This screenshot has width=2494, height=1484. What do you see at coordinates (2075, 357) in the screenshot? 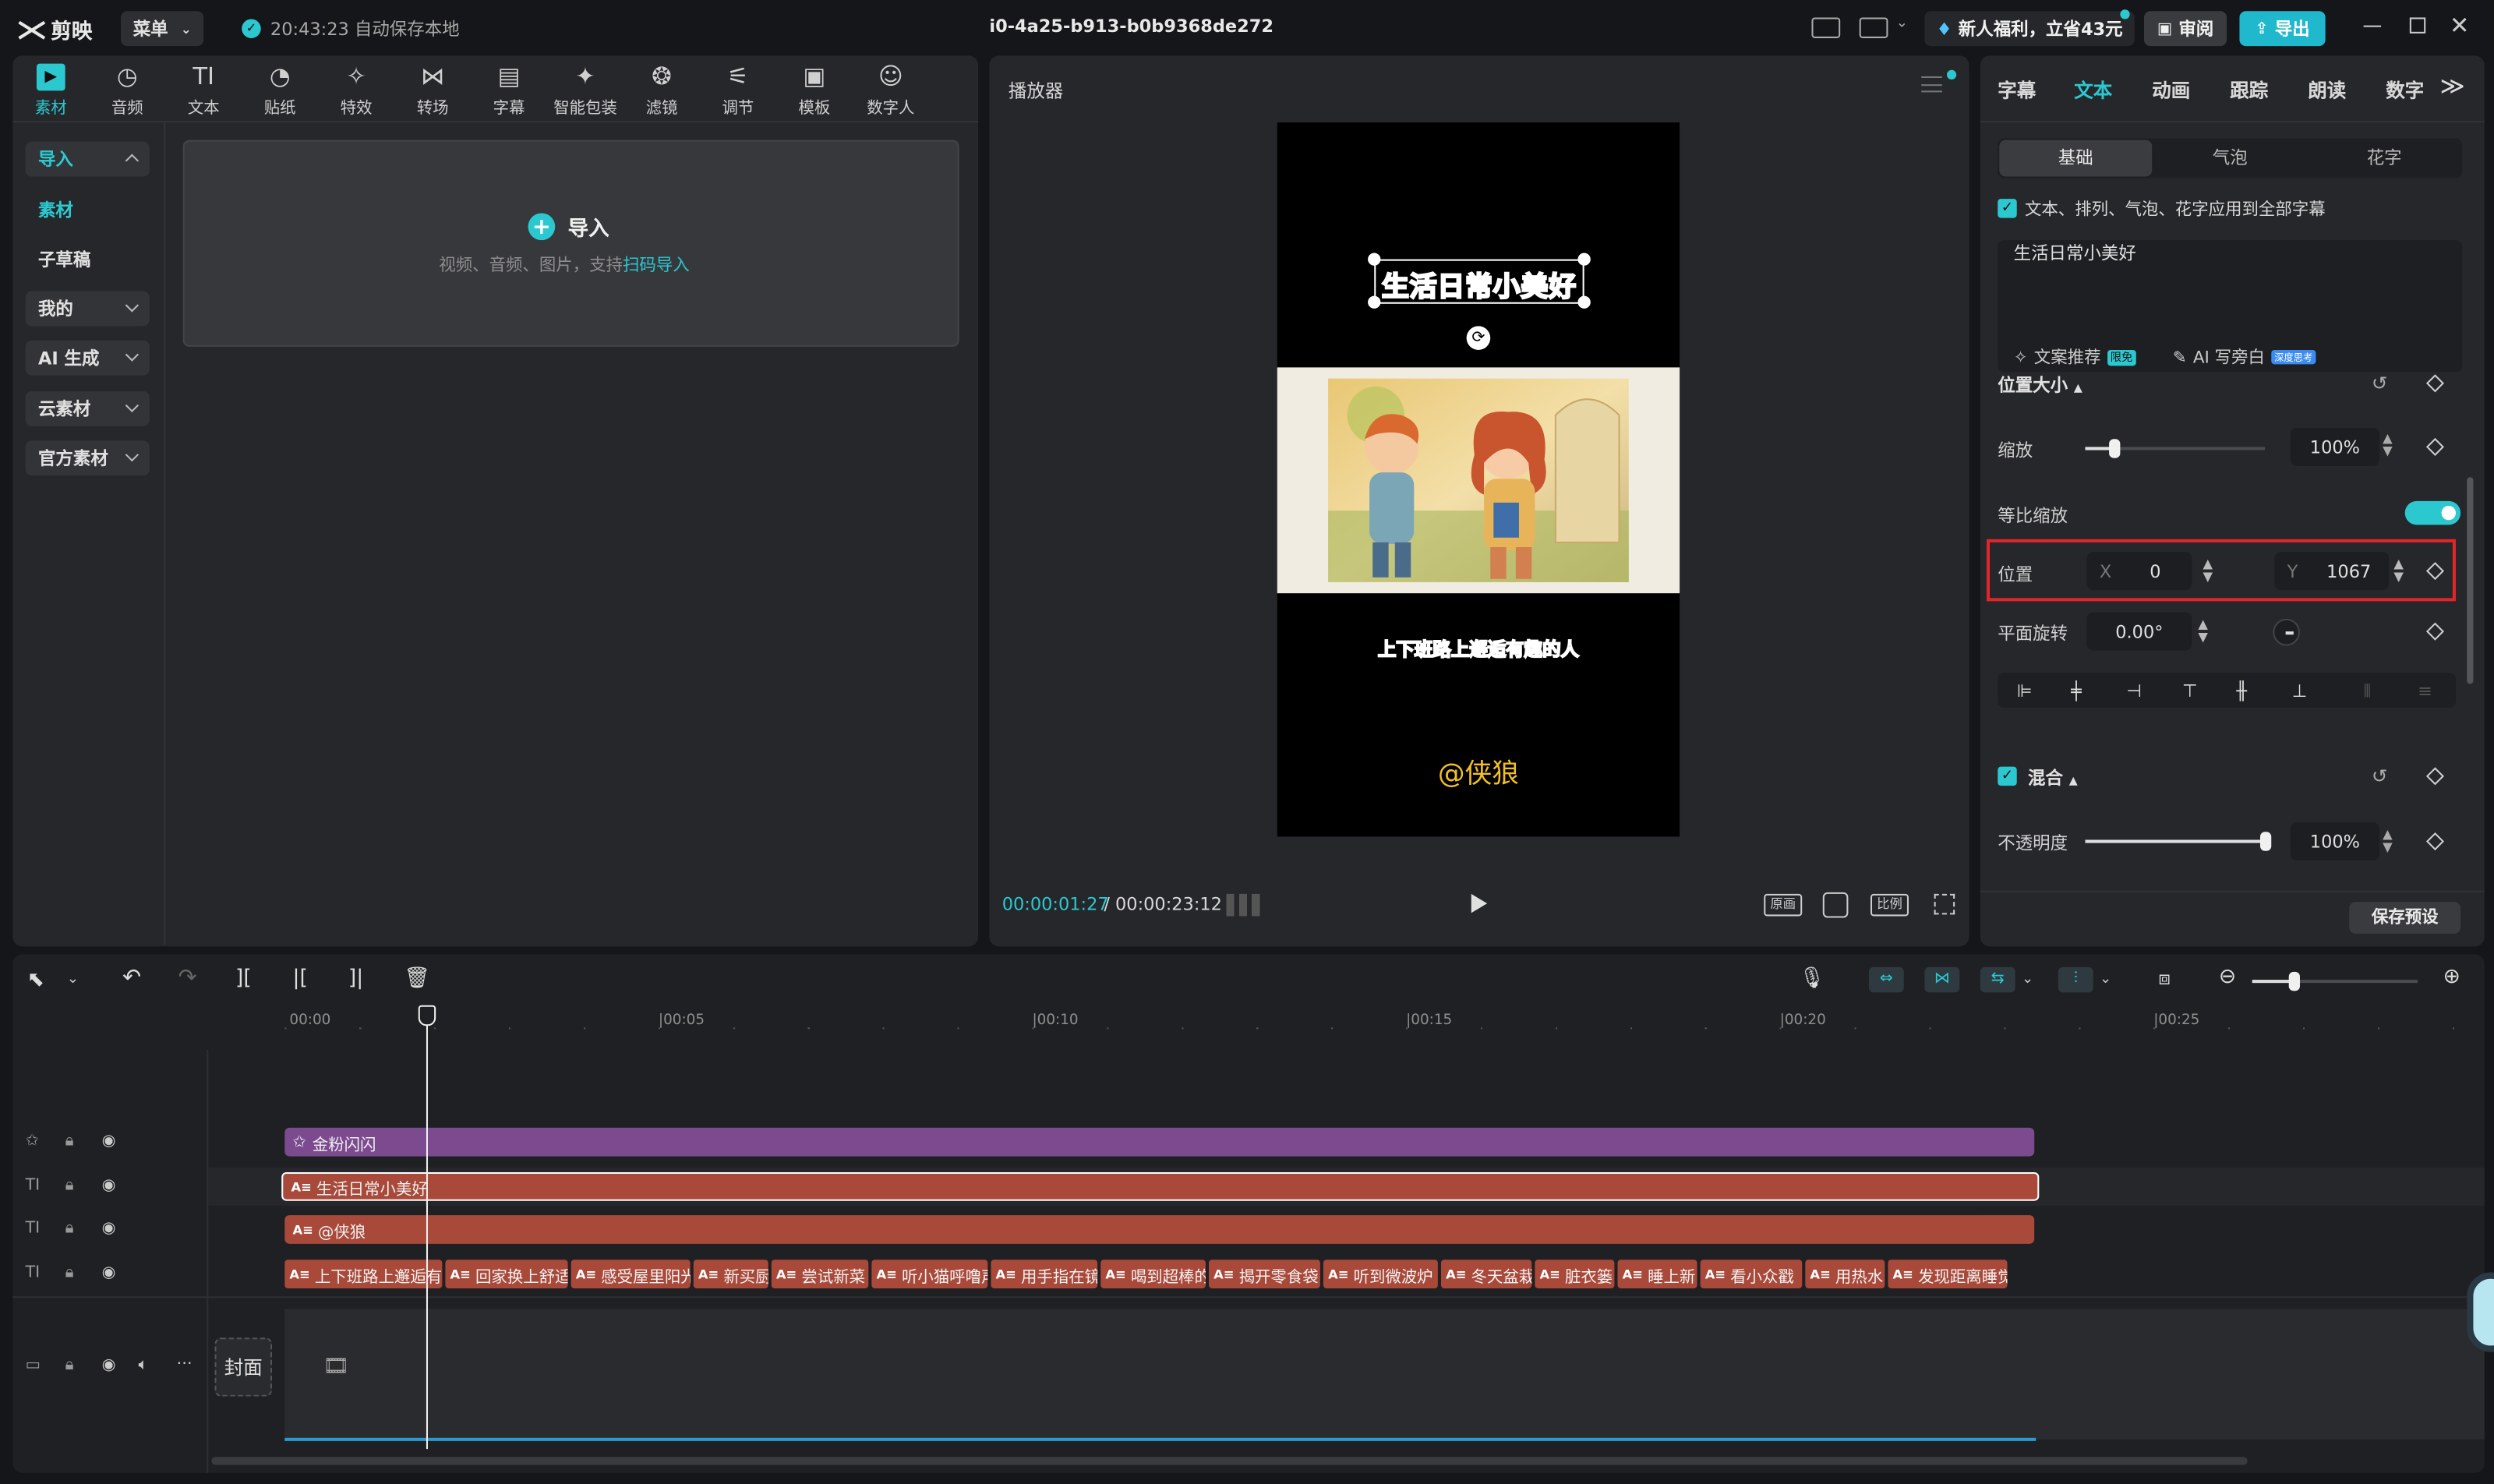
I see `copy-recommend-button: ✧ 文案推荐 限免` at bounding box center [2075, 357].